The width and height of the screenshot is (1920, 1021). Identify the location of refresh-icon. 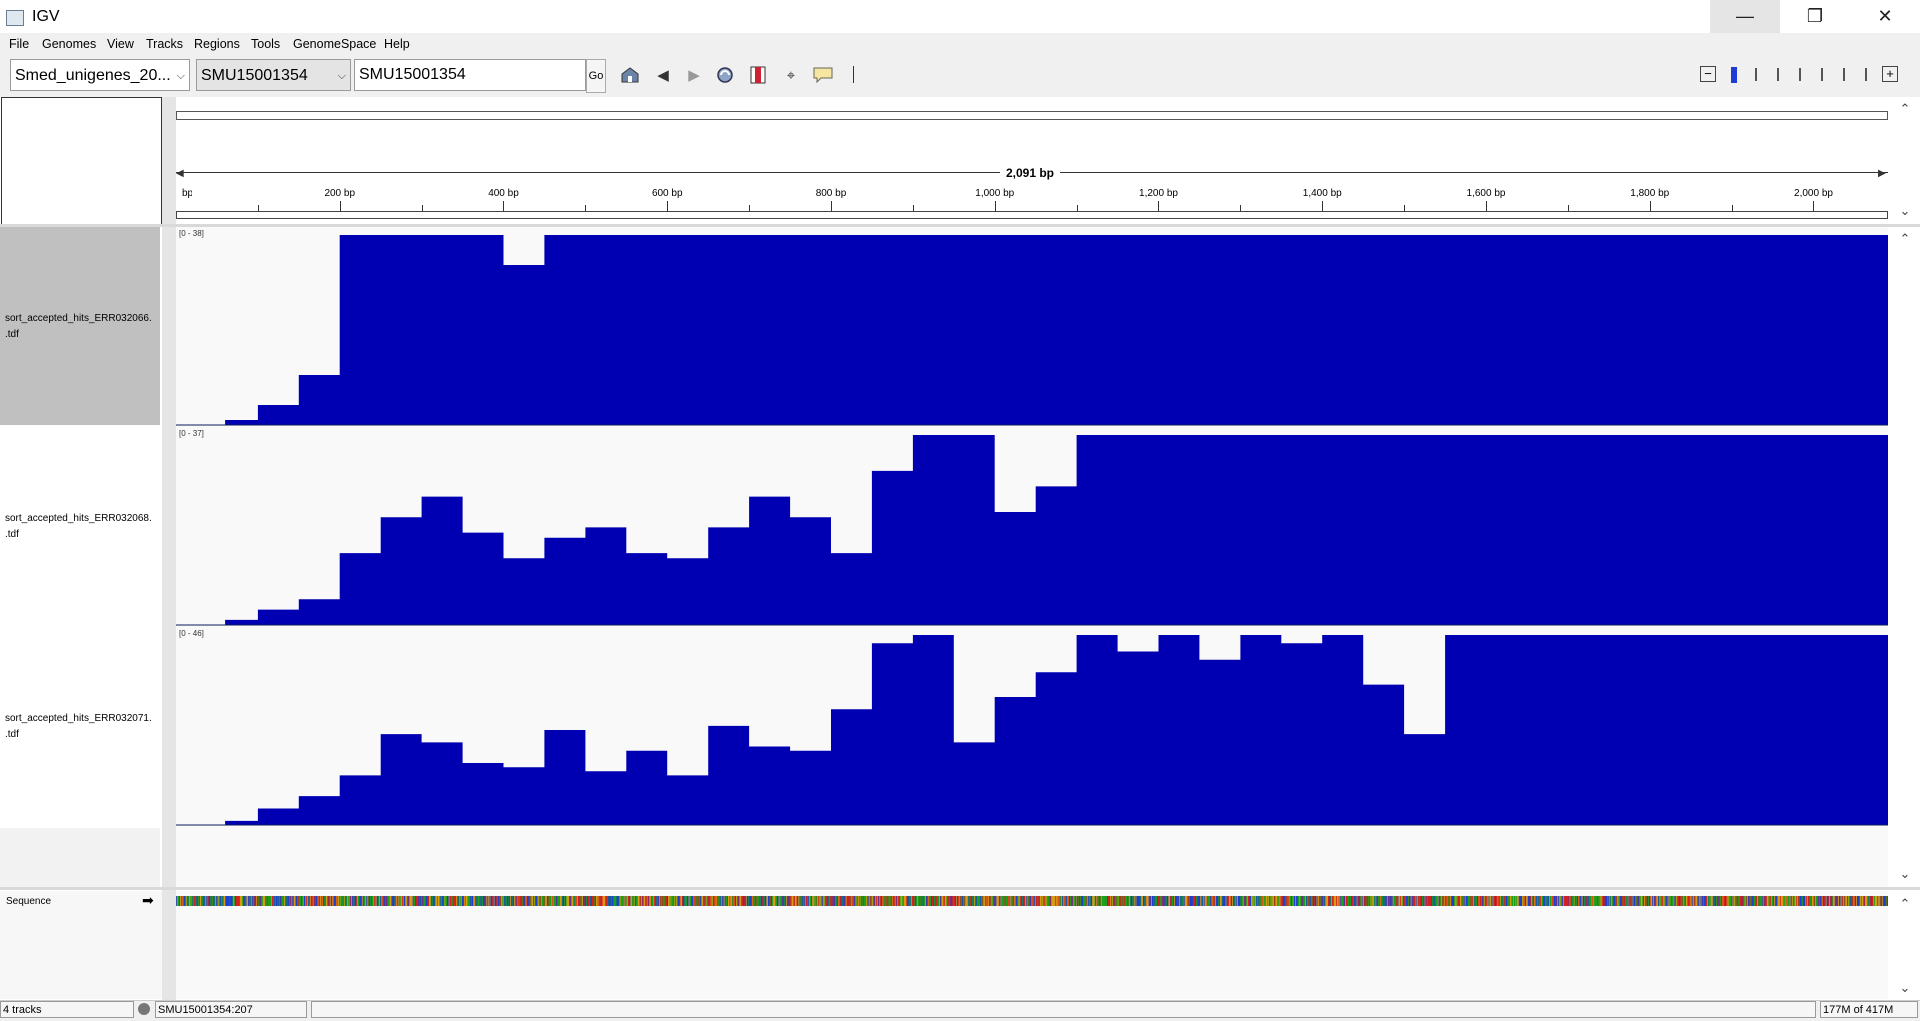
(725, 75).